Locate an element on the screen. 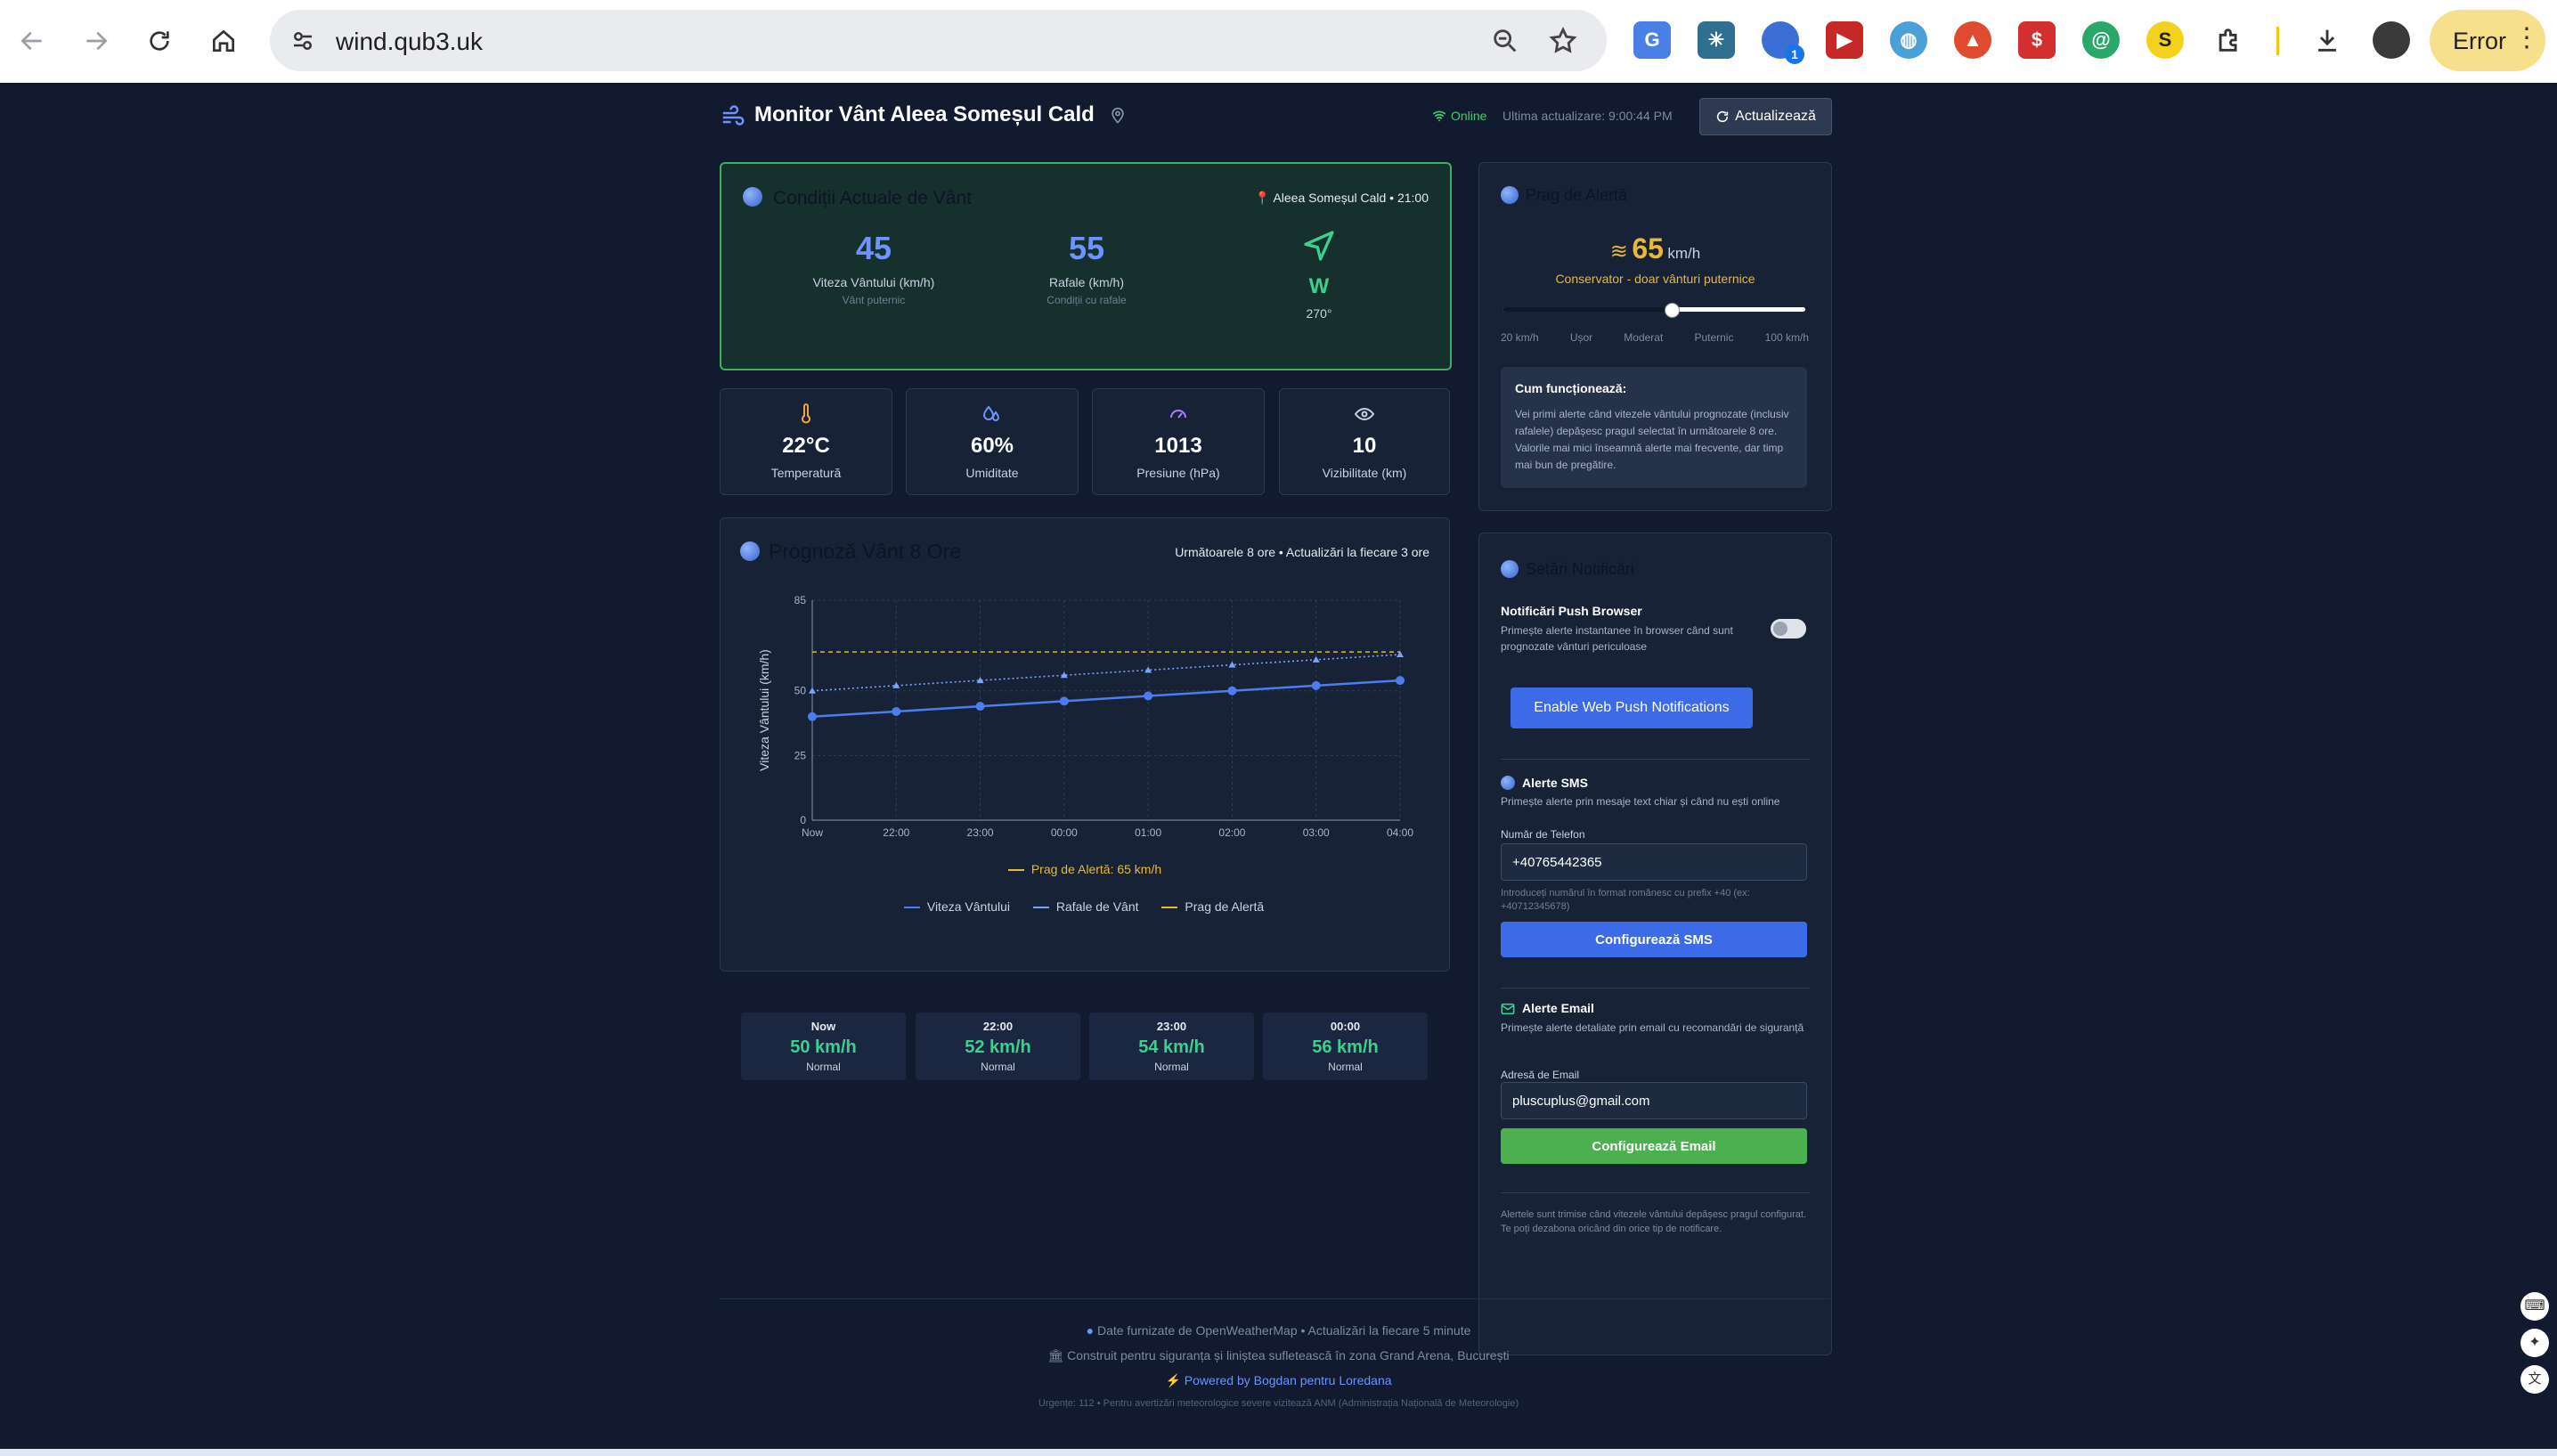  slider-fill is located at coordinates (1587, 309).